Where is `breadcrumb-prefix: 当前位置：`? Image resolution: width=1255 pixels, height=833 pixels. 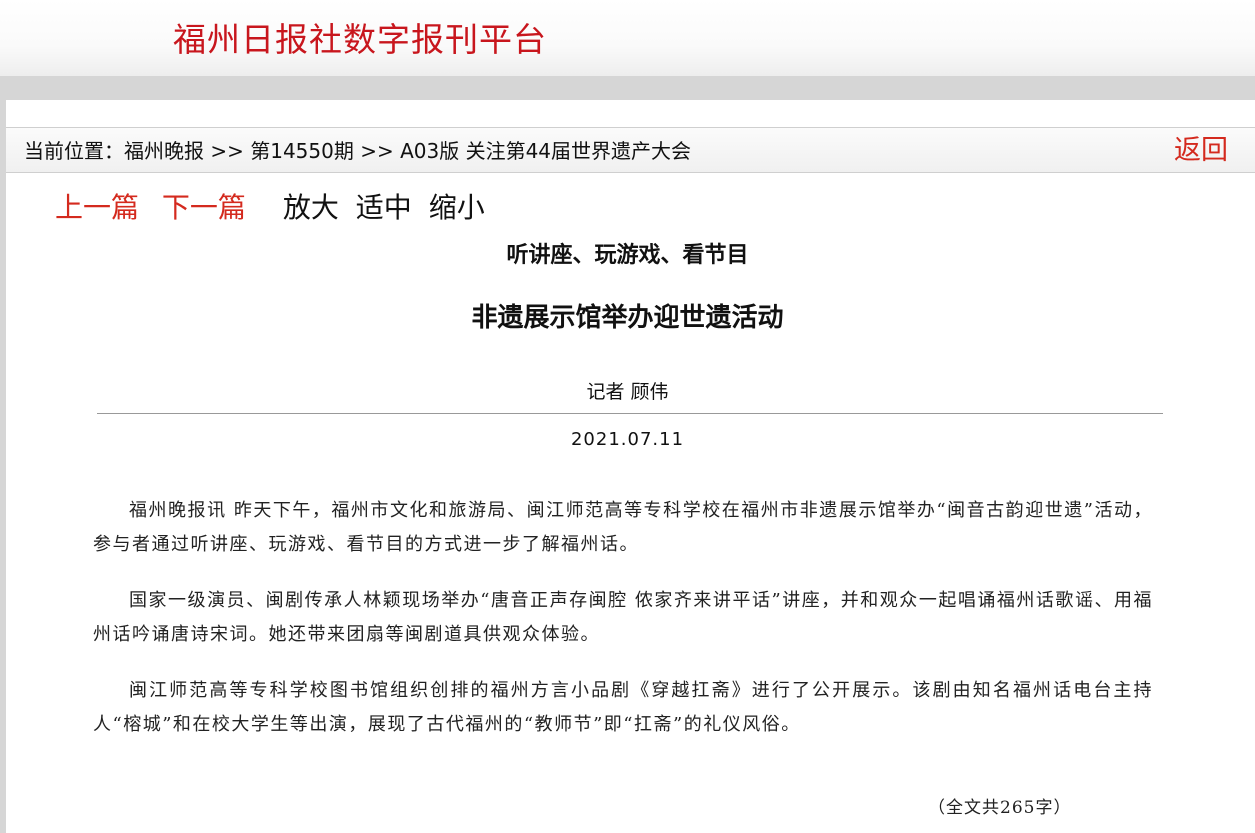 breadcrumb-prefix: 当前位置： is located at coordinates (74, 151).